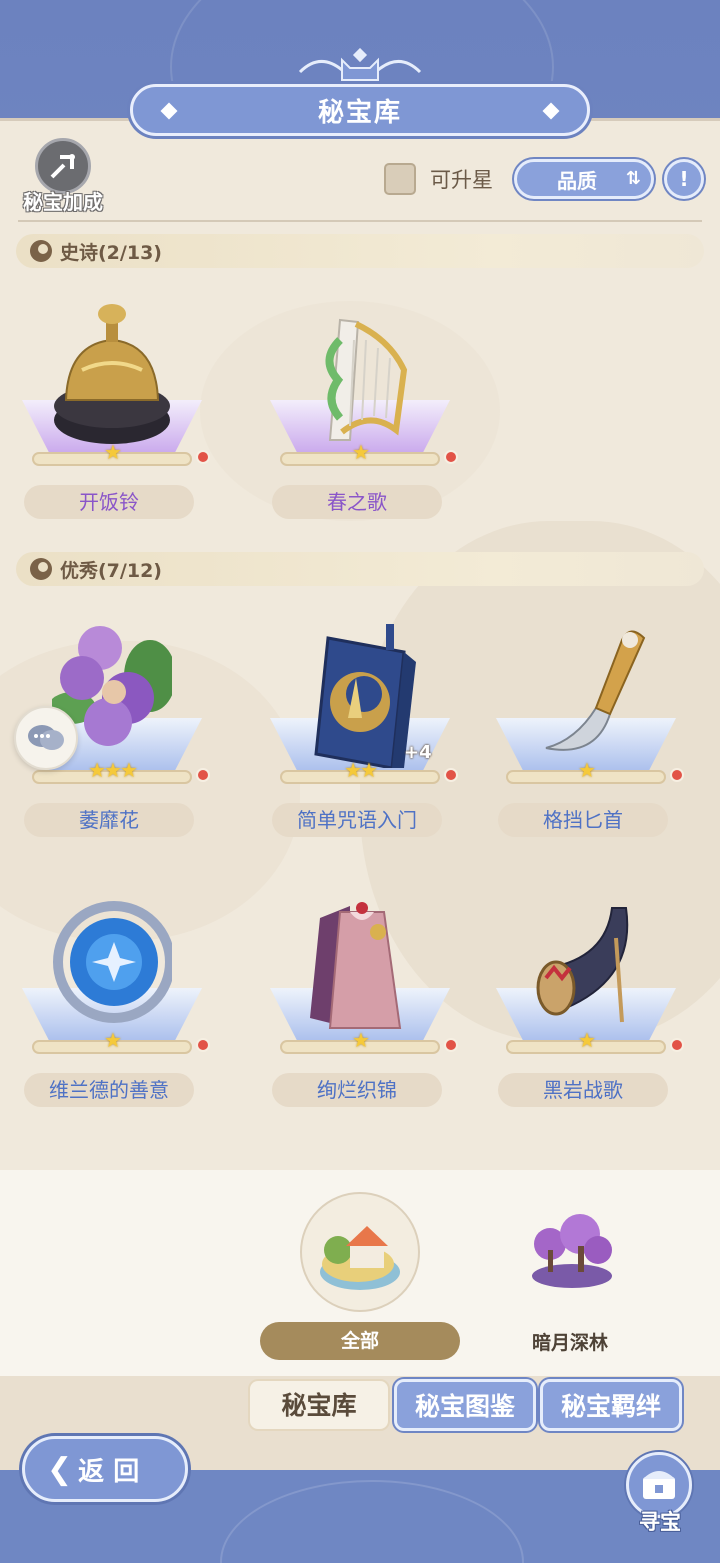 This screenshot has height=1563, width=720. I want to click on treasure-name: 绚烂织锦, so click(357, 1090).